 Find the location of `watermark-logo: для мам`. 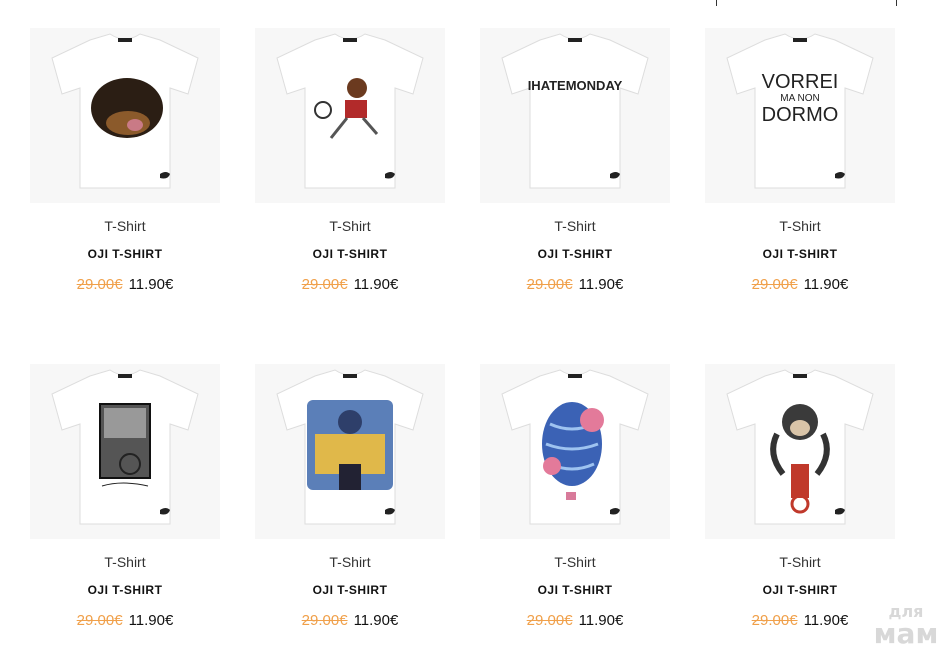

watermark-logo: для мам is located at coordinates (906, 626).